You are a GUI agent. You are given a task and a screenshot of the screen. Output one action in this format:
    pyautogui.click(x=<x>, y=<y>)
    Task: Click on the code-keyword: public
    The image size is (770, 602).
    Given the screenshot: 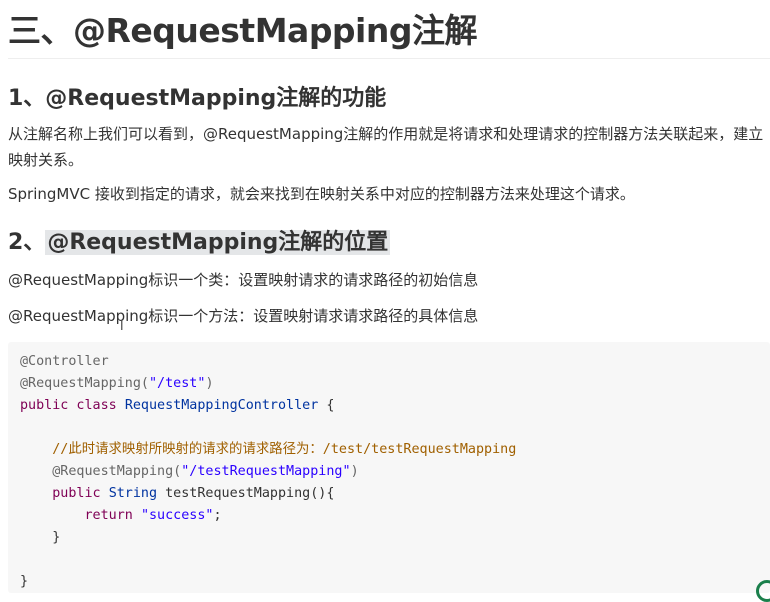 What is the action you would take?
    pyautogui.click(x=64, y=493)
    